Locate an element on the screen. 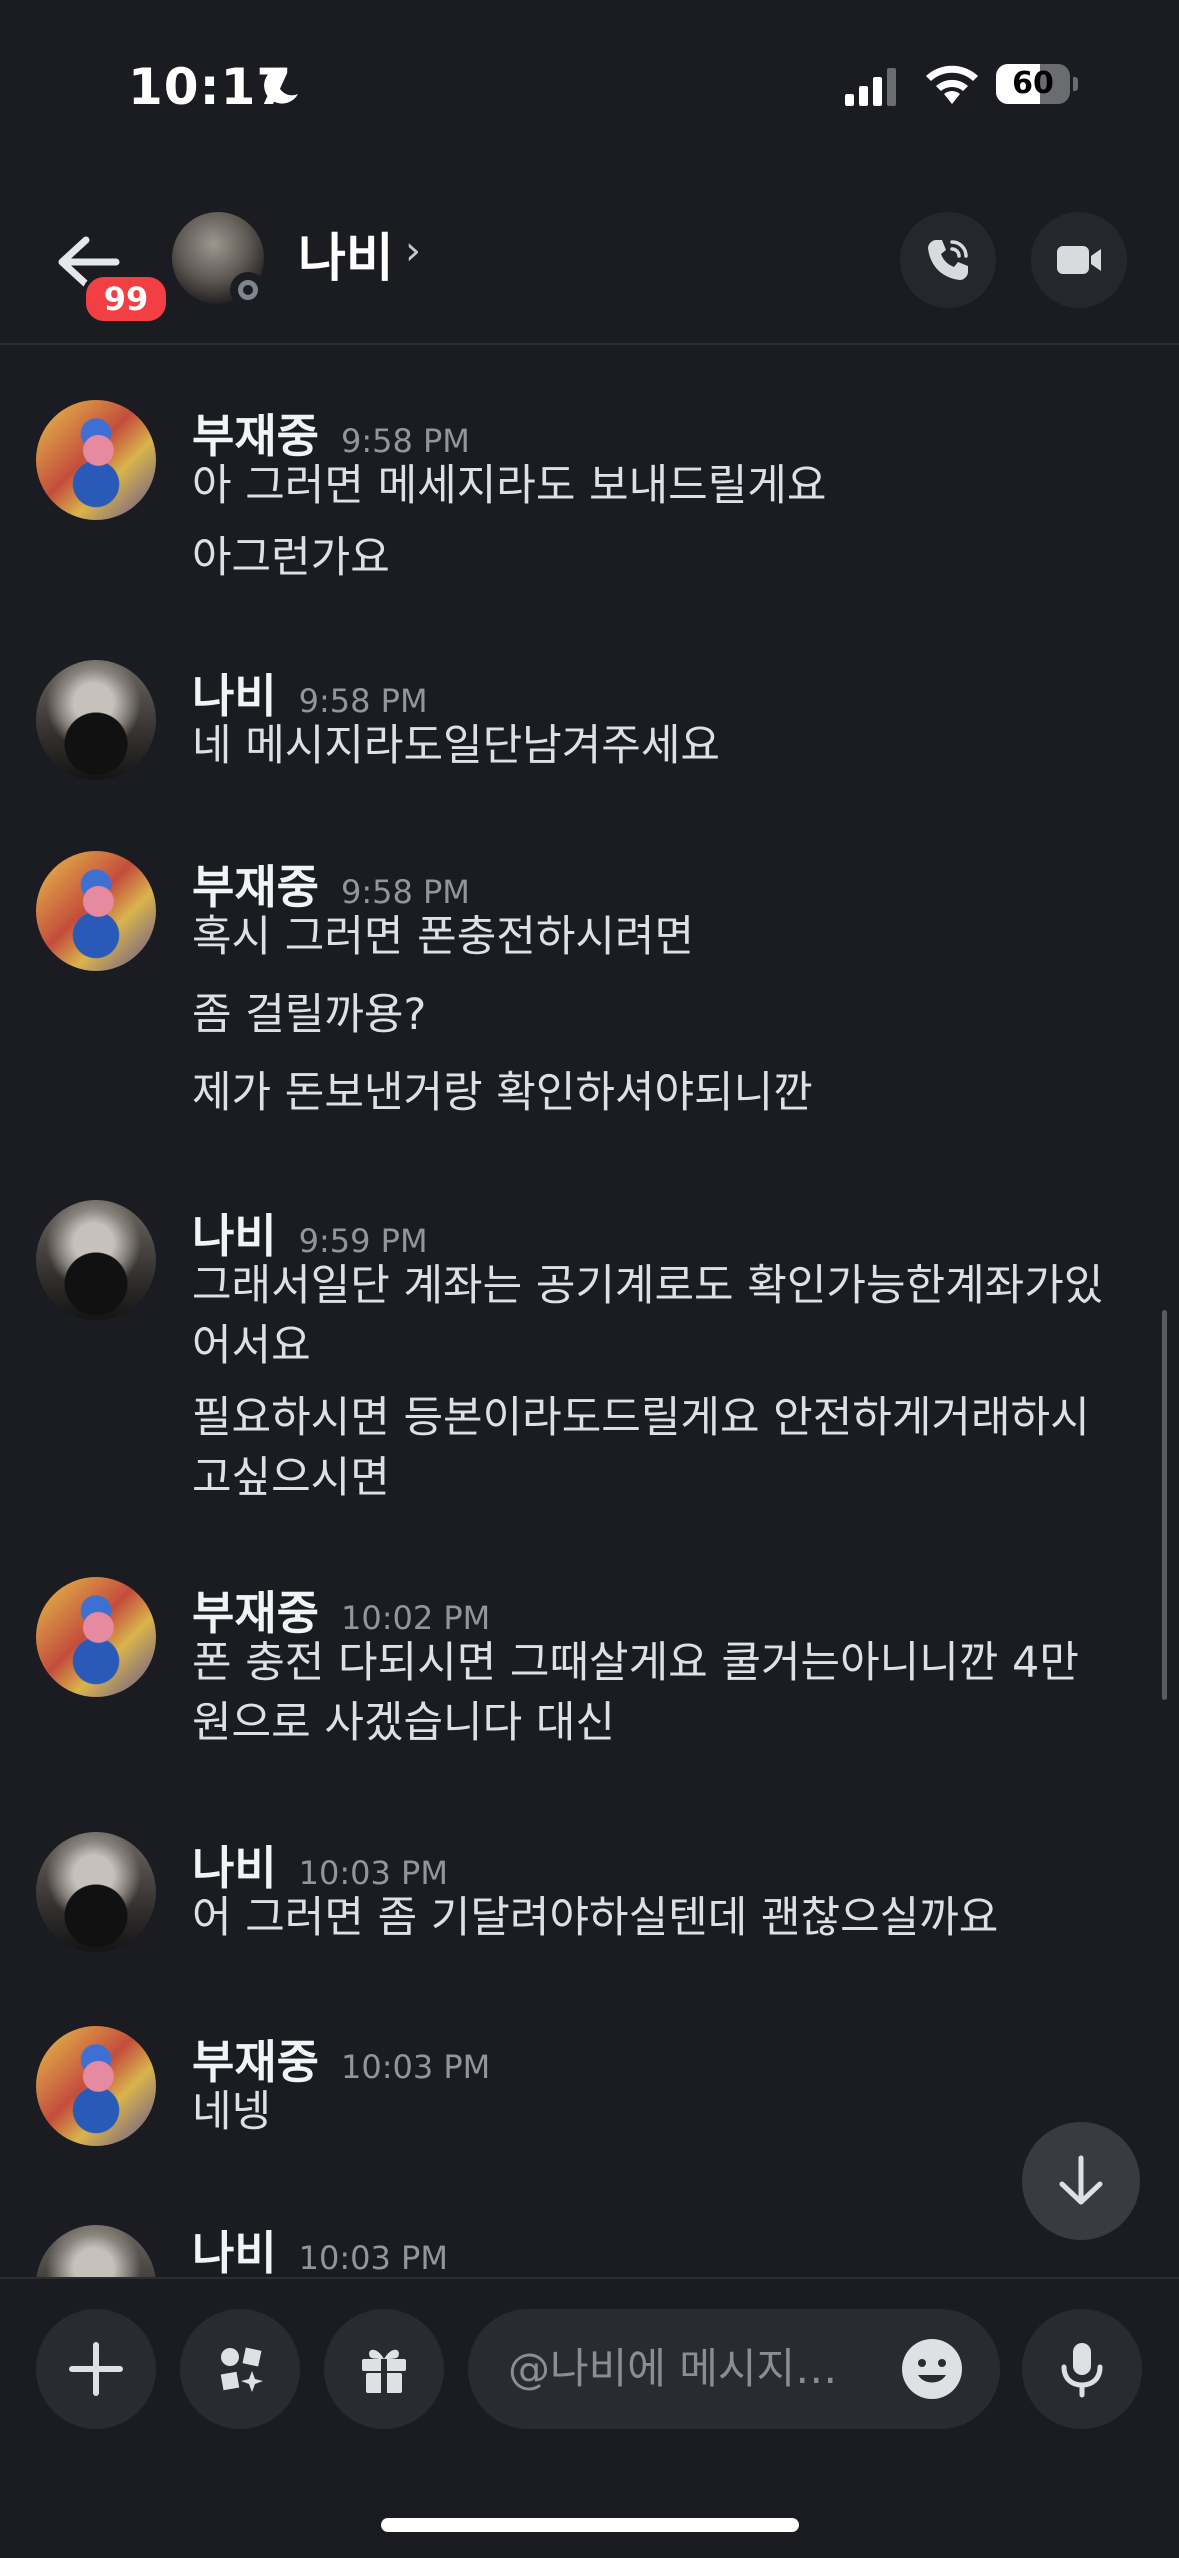 The image size is (1179, 2558). battery-level: 60 is located at coordinates (1033, 83).